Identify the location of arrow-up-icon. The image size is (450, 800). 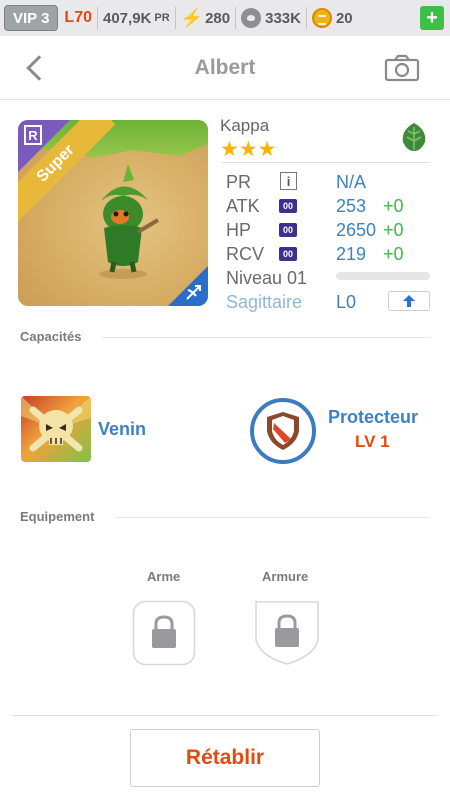
(409, 301).